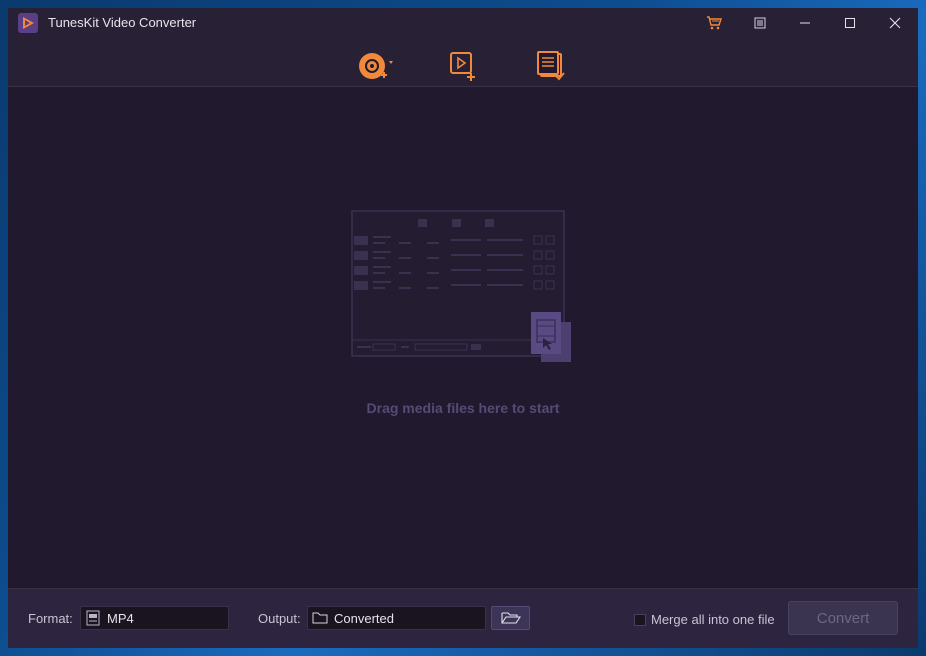 Image resolution: width=926 pixels, height=656 pixels. I want to click on format-file-icon, so click(93, 618).